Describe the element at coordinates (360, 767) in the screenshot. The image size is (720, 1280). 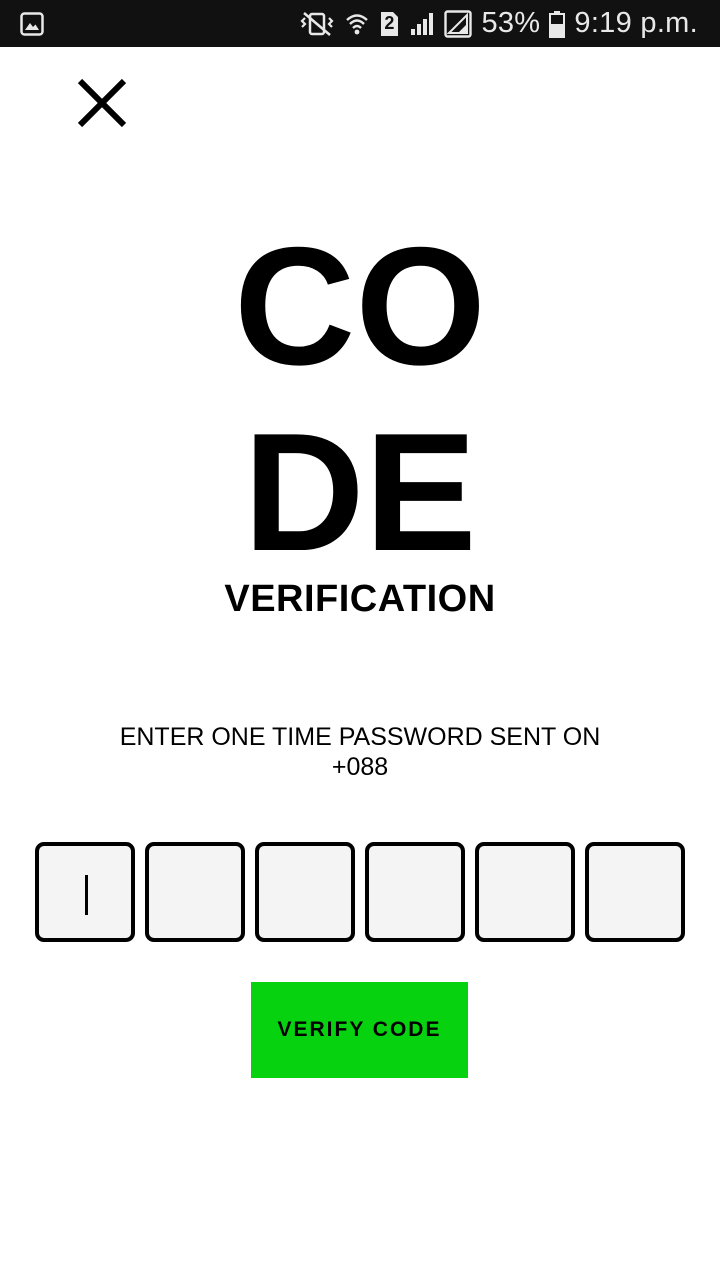
I see `phone-number: +088` at that location.